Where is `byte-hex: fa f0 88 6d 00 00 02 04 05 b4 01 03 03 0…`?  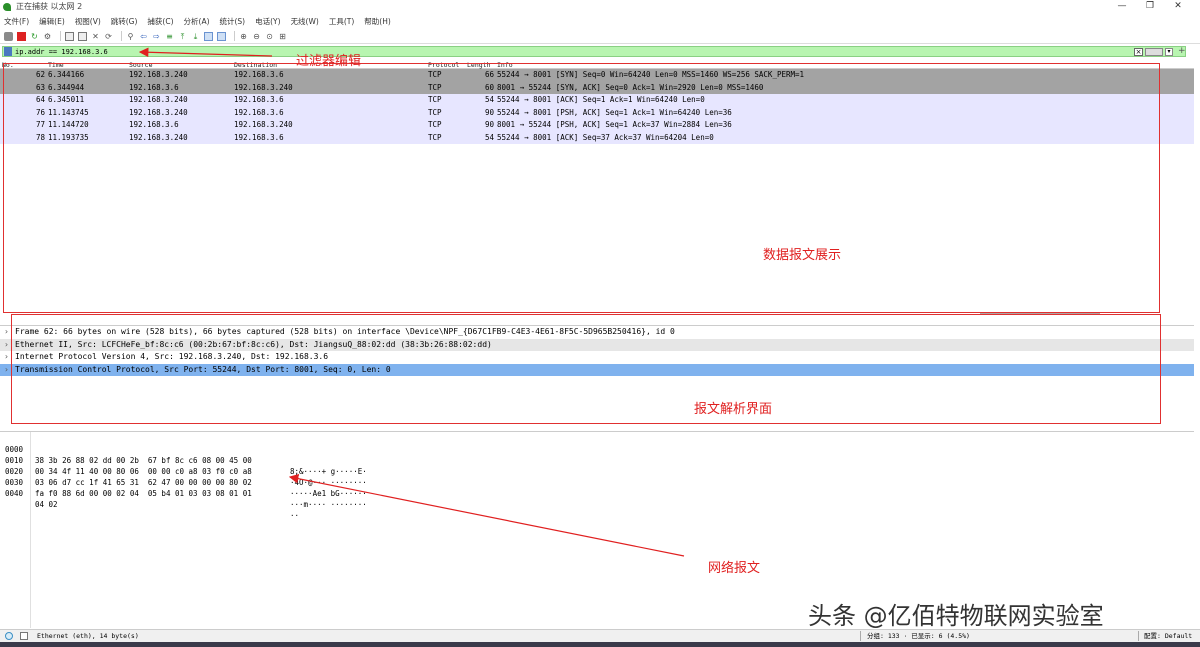
byte-hex: fa f0 88 6d 00 00 02 04 05 b4 01 03 03 0… is located at coordinates (143, 493).